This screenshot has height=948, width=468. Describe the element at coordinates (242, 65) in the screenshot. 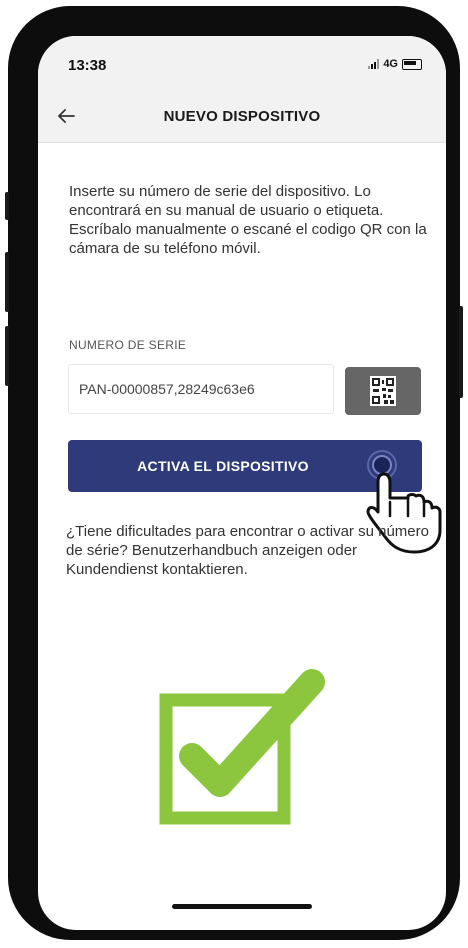

I see `status-bar: 13:38 4G` at that location.